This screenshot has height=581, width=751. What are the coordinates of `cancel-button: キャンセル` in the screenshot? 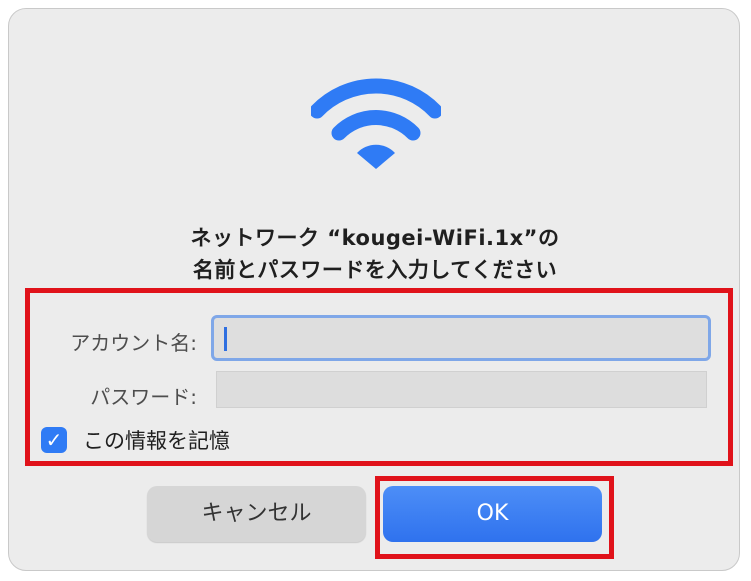 It's located at (256, 514).